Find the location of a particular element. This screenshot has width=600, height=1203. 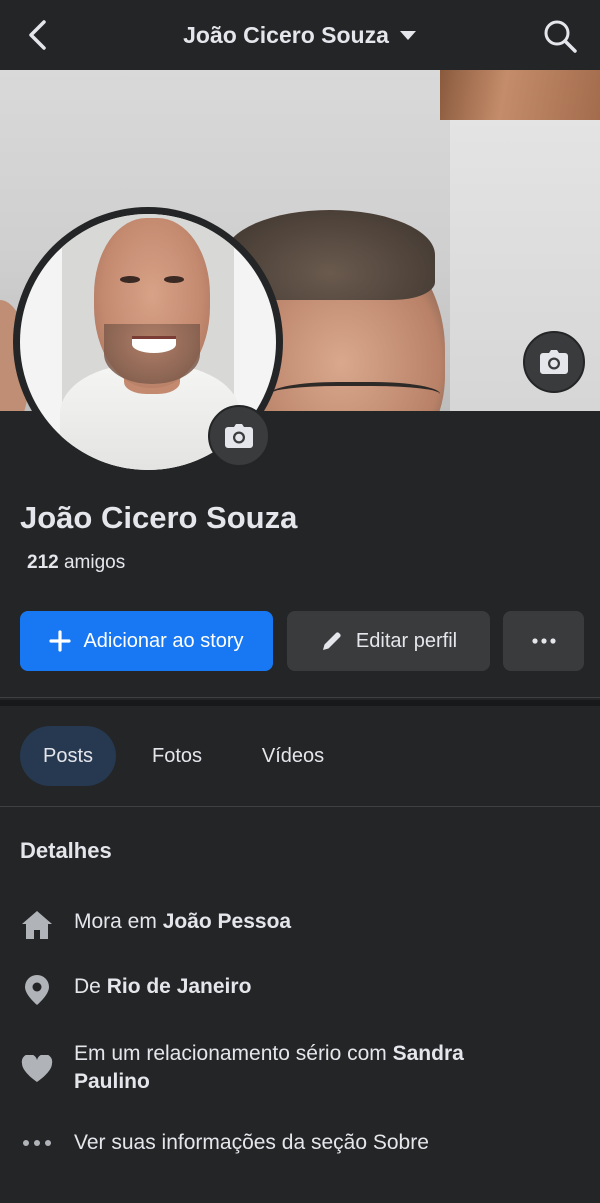

lives-prefix: Mora em is located at coordinates (118, 921).